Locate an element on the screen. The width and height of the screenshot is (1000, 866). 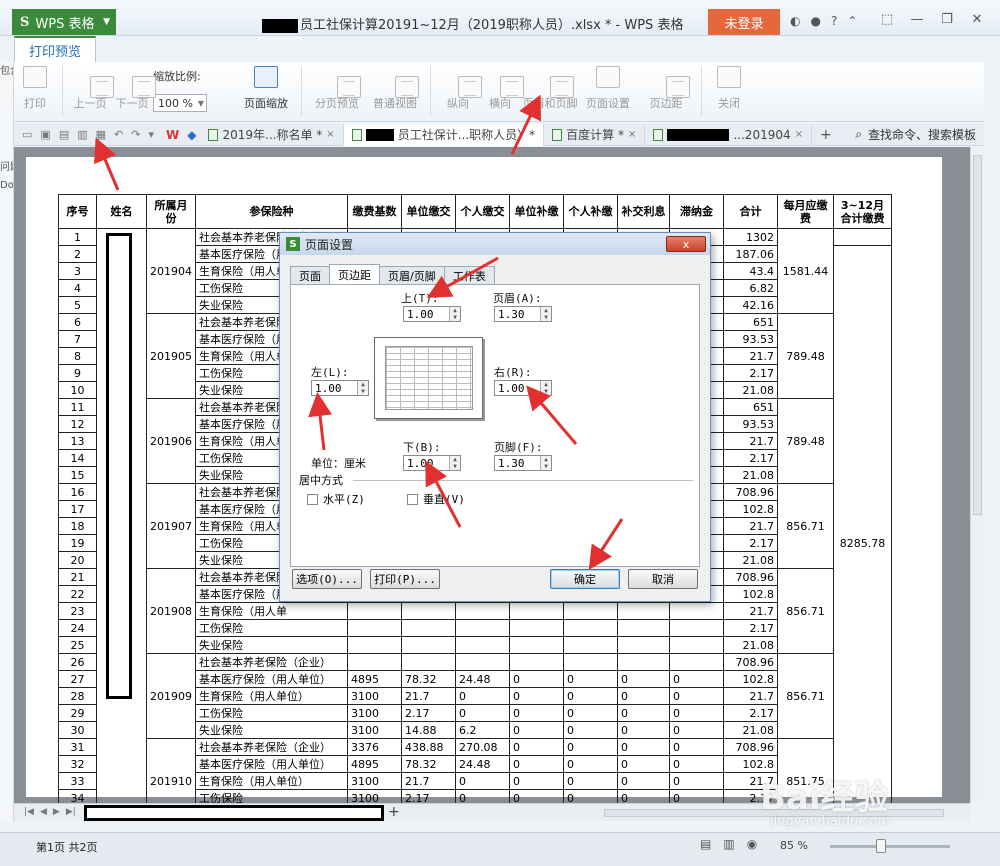
vertical-scrollbar is located at coordinates (977, 475).